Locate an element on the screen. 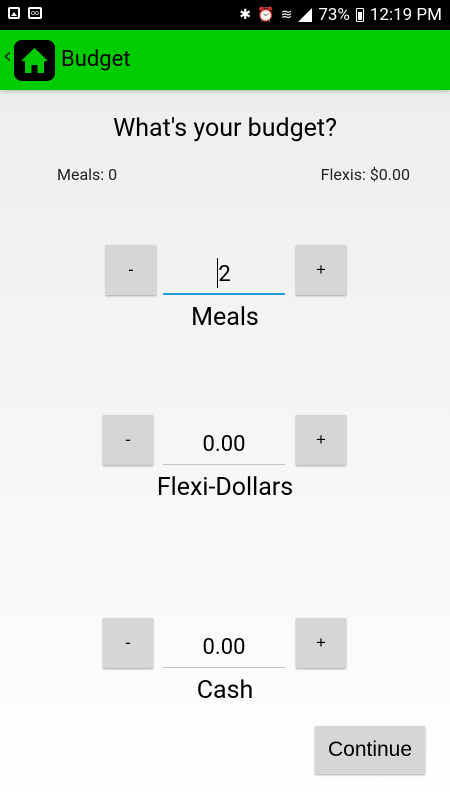 The height and width of the screenshot is (800, 450). cash-plus-button: + is located at coordinates (321, 643).